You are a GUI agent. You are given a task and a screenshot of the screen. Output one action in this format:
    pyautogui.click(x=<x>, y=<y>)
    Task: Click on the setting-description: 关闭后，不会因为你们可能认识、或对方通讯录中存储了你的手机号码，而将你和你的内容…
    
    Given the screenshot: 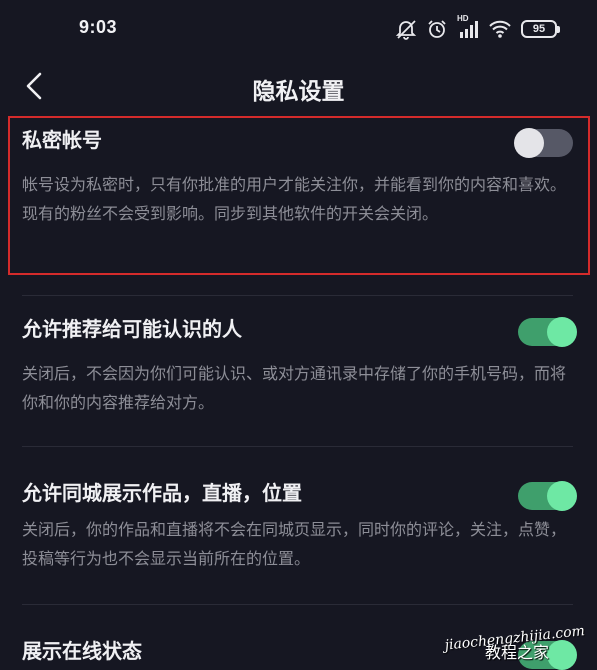 What is the action you would take?
    pyautogui.click(x=294, y=388)
    